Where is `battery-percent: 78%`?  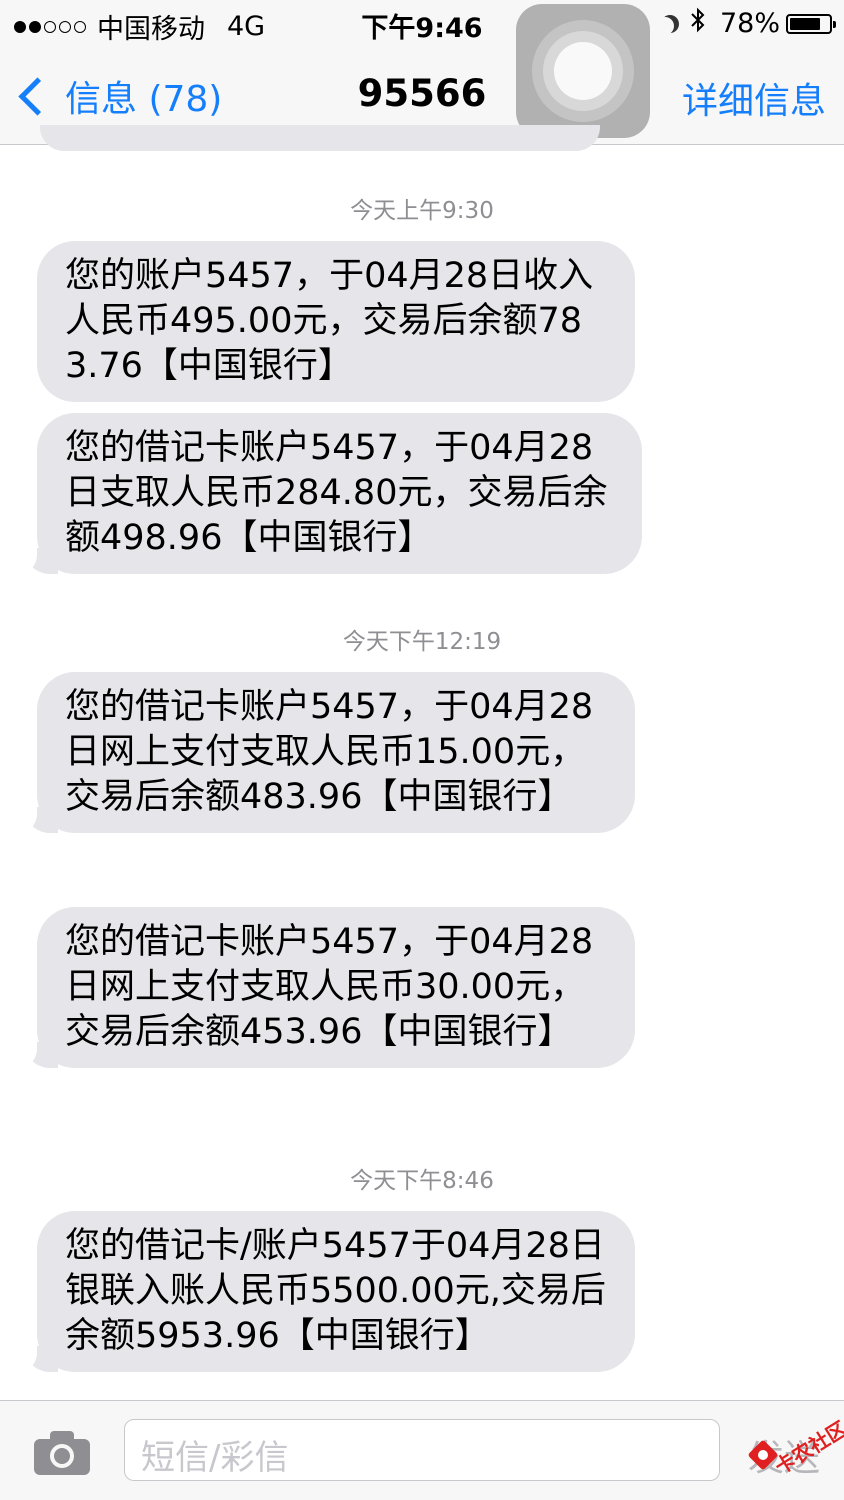 battery-percent: 78% is located at coordinates (749, 23).